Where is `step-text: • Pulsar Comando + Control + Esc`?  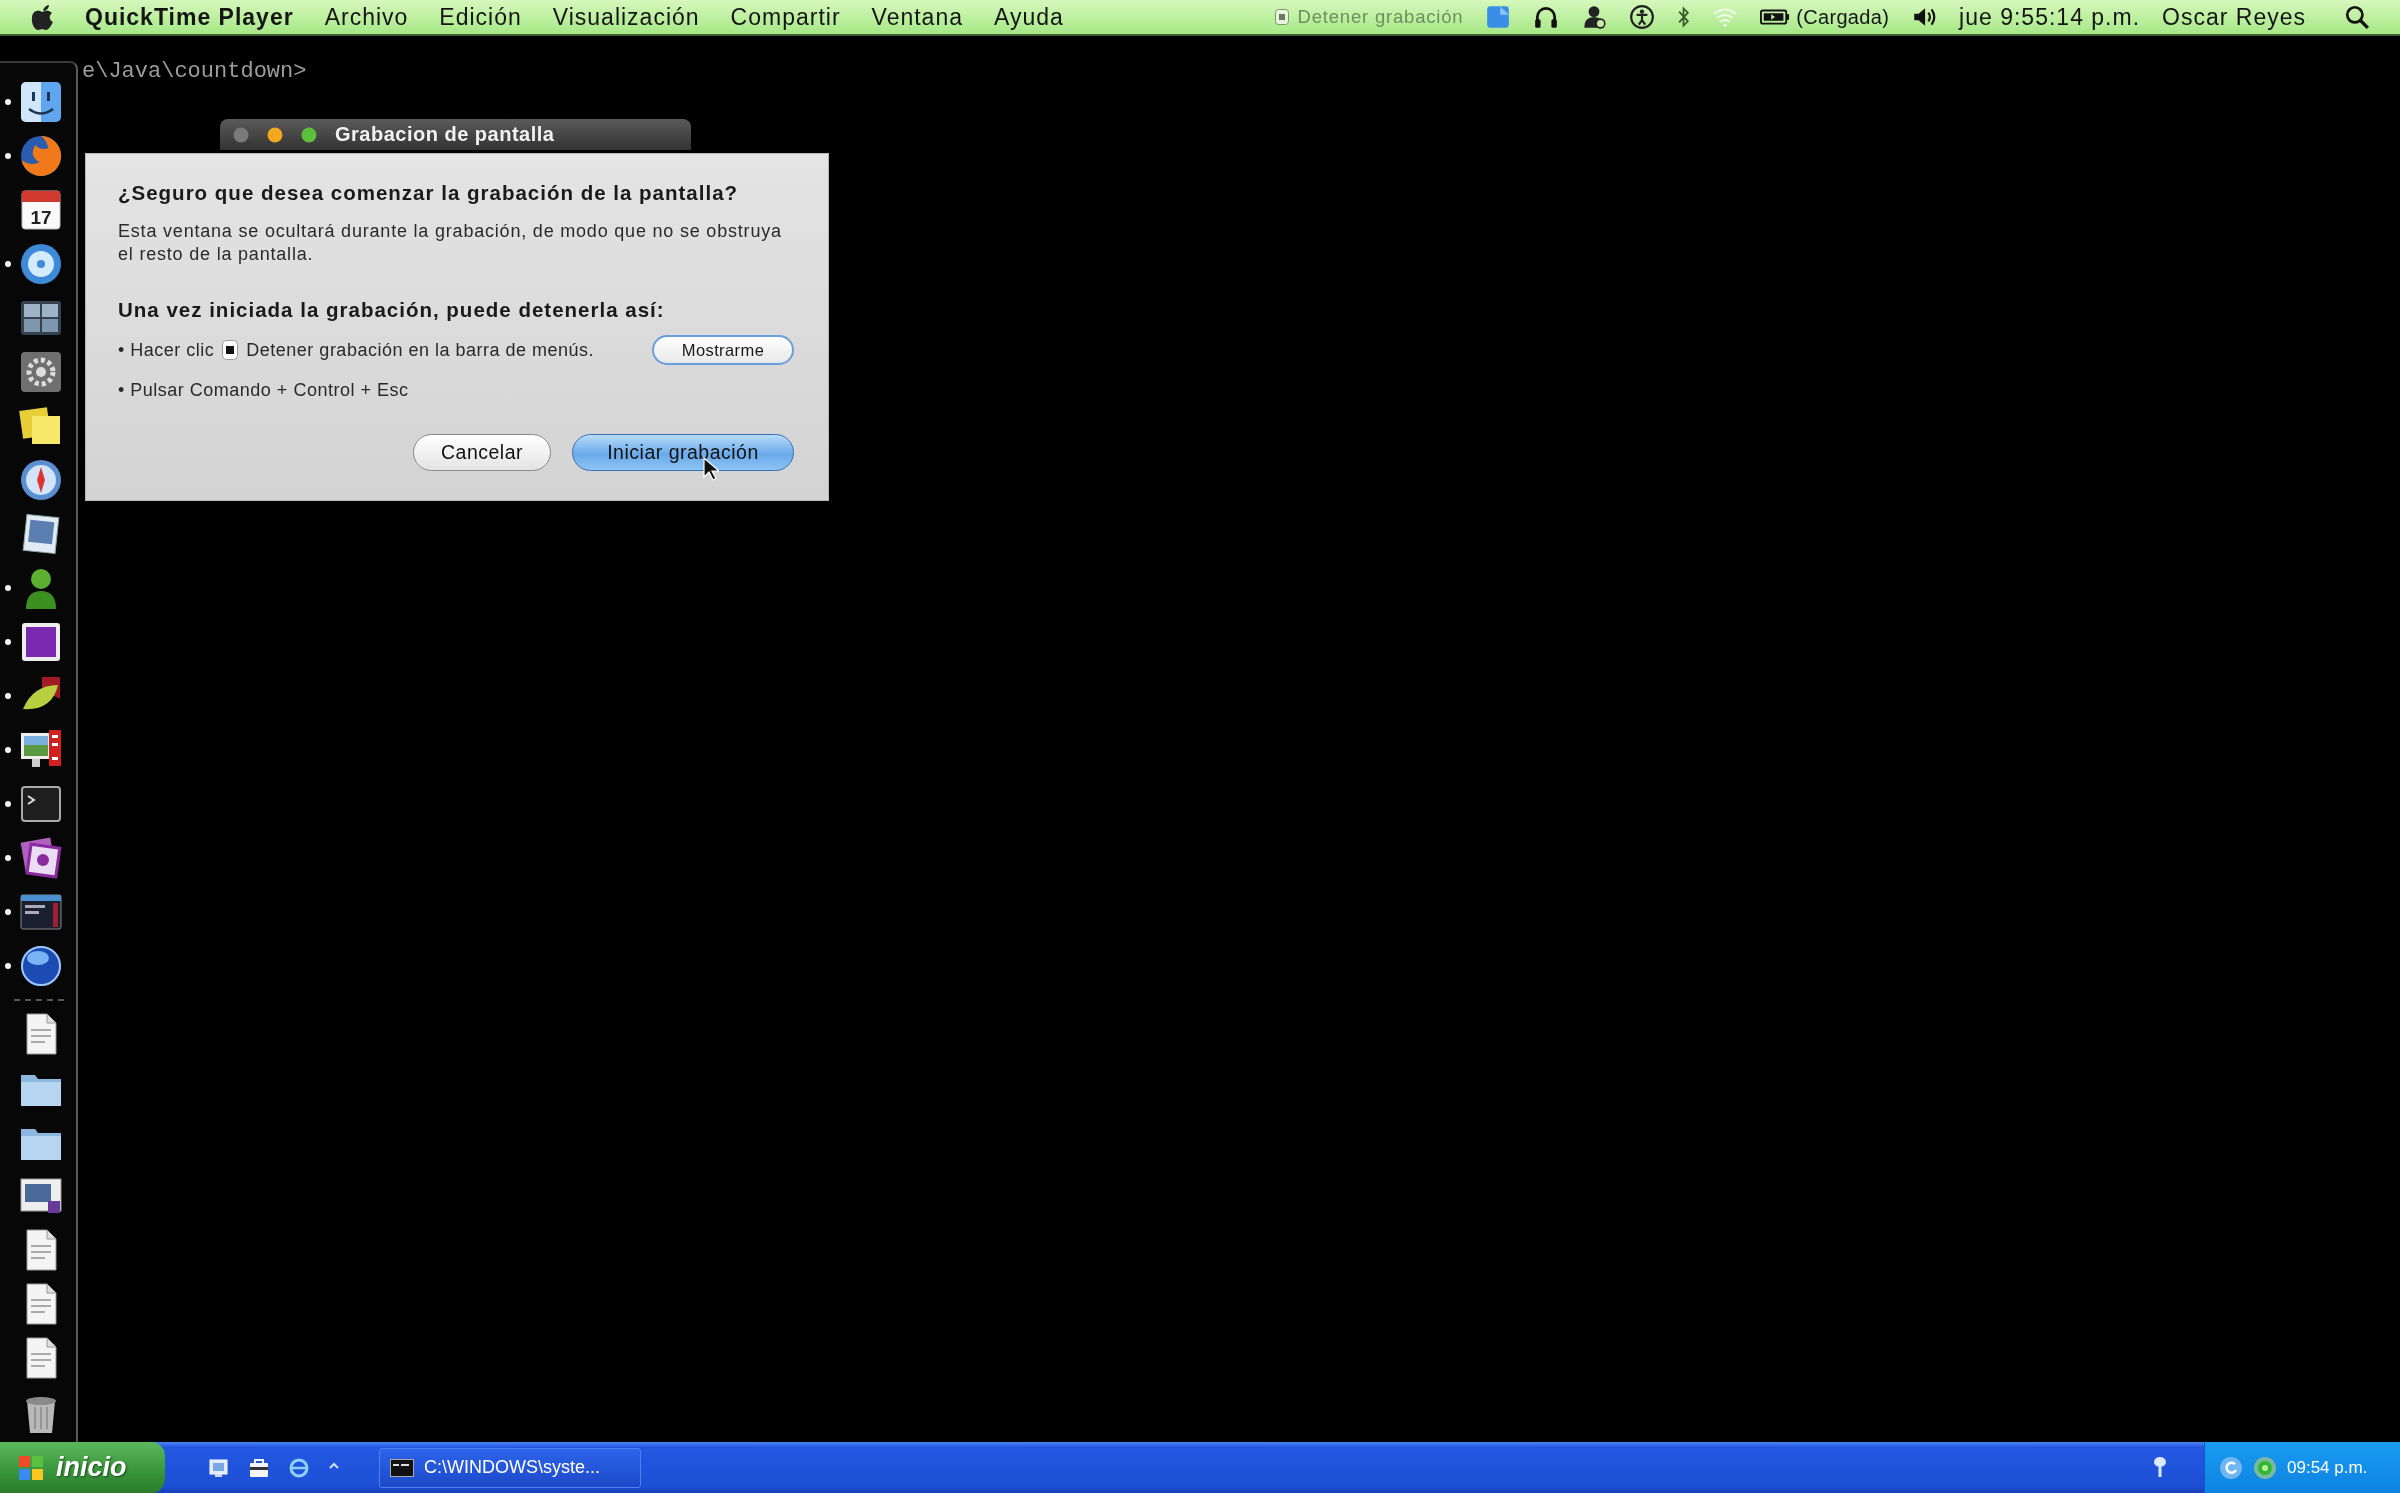 step-text: • Pulsar Comando + Control + Esc is located at coordinates (264, 390).